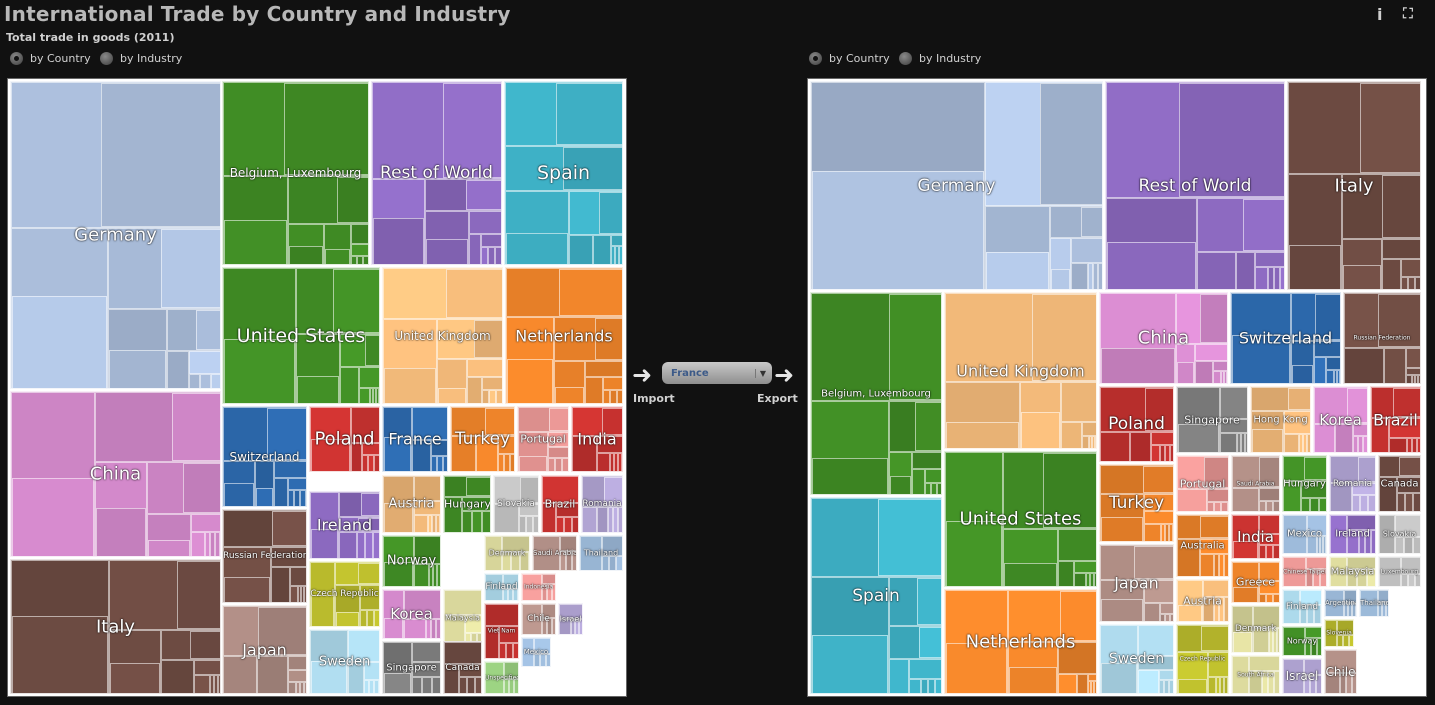  I want to click on right-by-country-radio: by Country, so click(849, 58).